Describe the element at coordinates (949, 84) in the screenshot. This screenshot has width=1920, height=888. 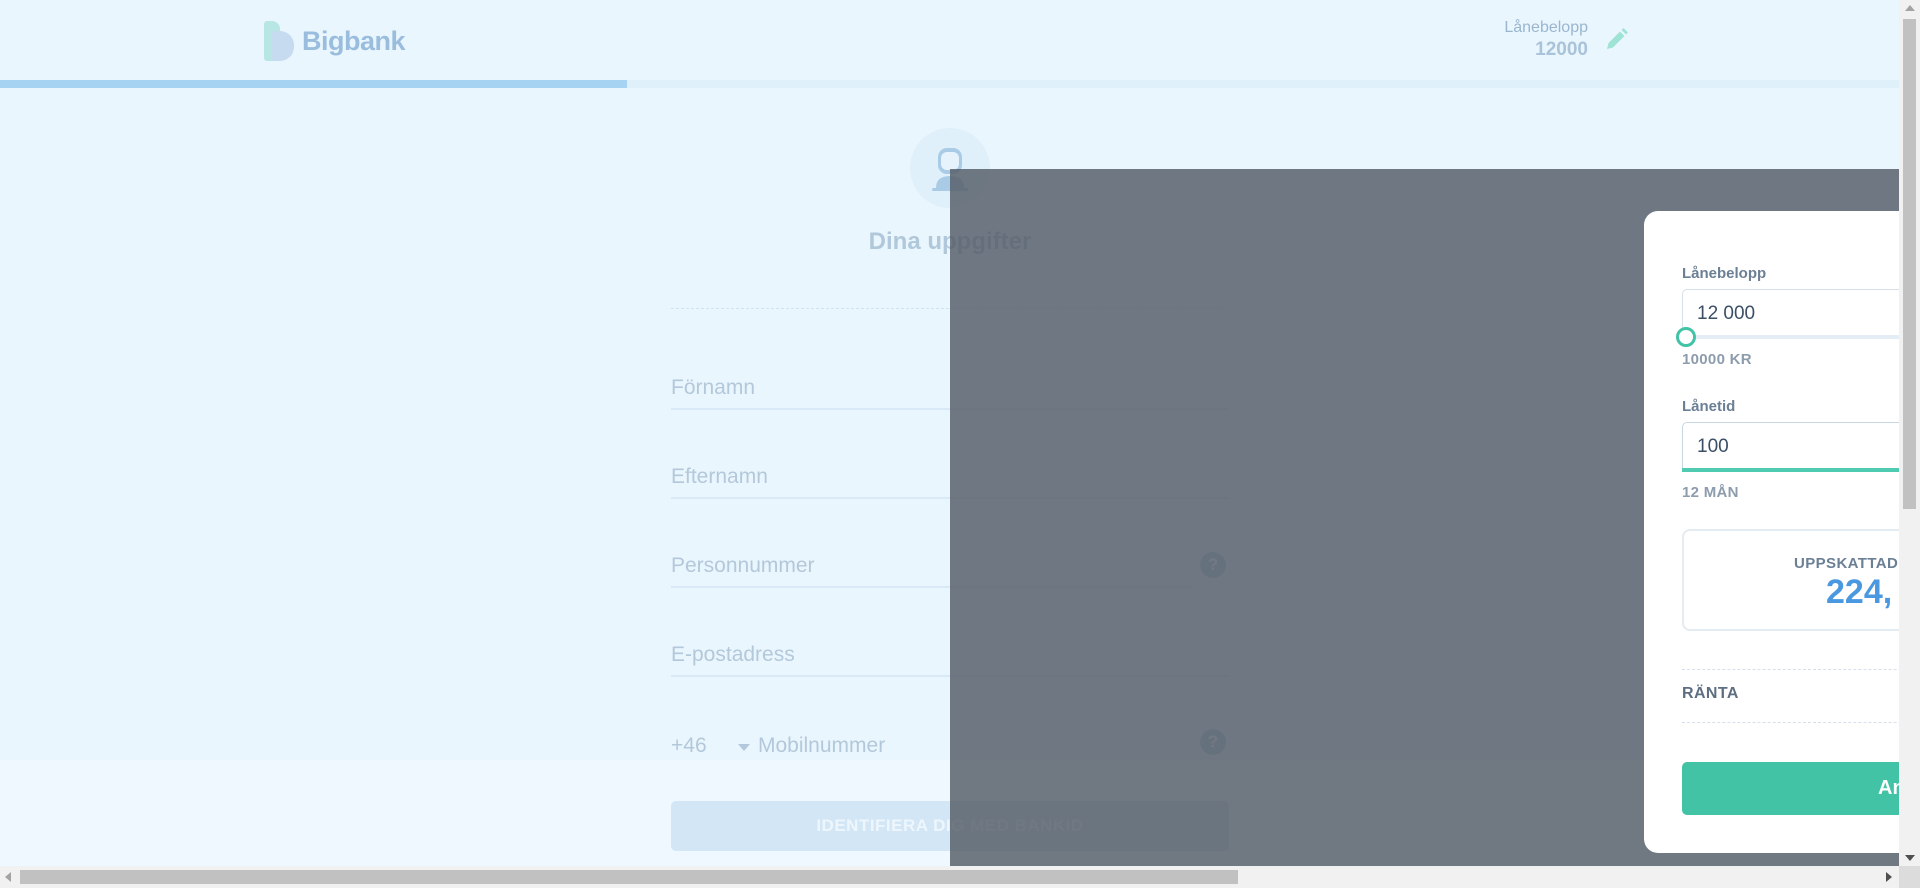
I see `progress-bar` at that location.